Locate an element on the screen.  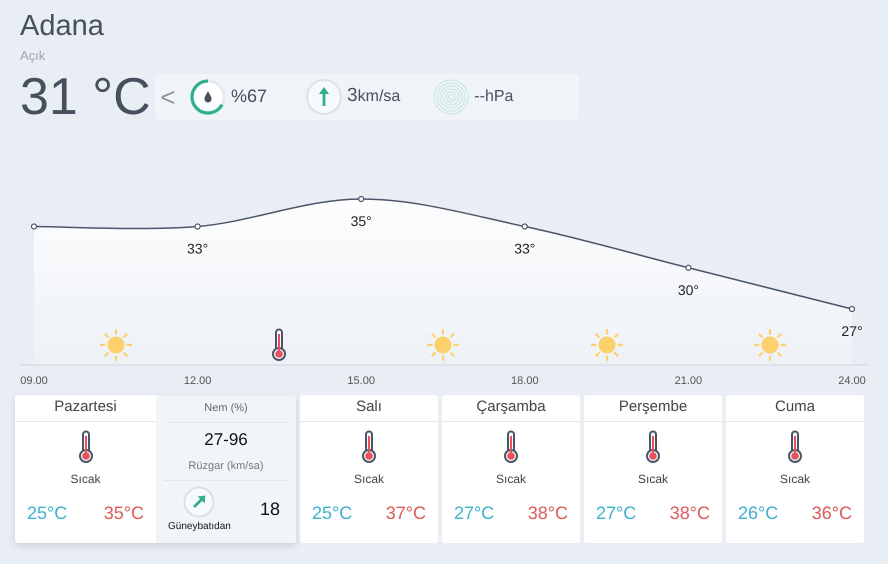
day-name: Çarşamba is located at coordinates (511, 408).